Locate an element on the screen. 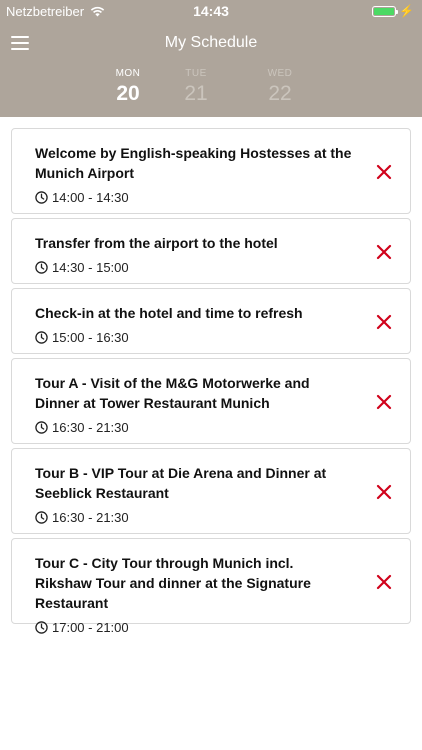  battery-level-fill is located at coordinates (384, 11).